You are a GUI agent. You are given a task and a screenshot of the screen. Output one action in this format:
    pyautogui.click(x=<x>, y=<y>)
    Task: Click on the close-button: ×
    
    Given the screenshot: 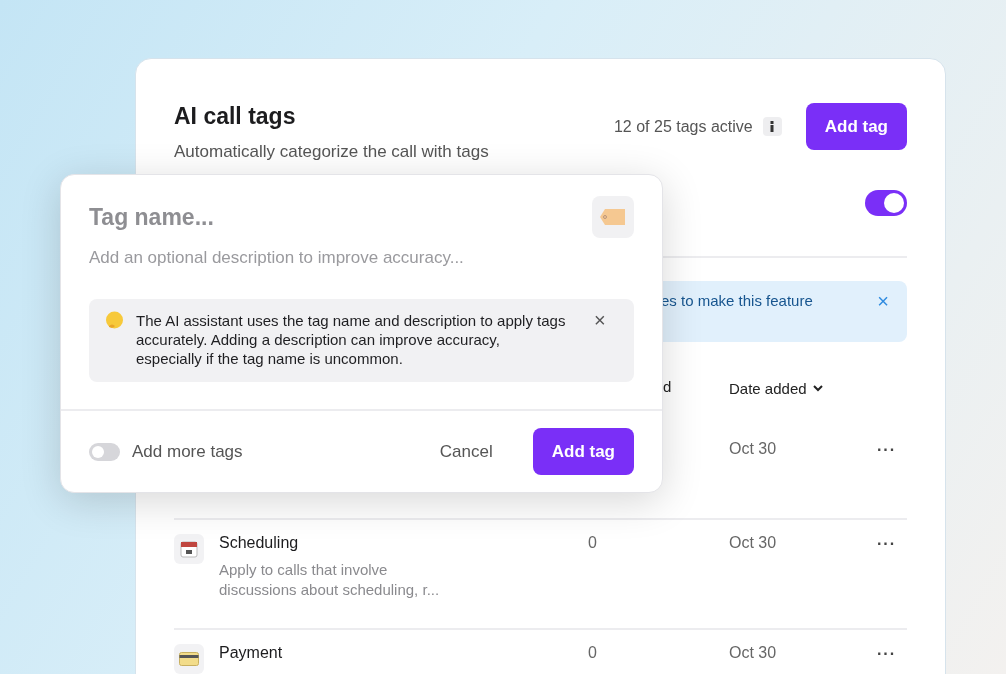 What is the action you would take?
    pyautogui.click(x=600, y=320)
    